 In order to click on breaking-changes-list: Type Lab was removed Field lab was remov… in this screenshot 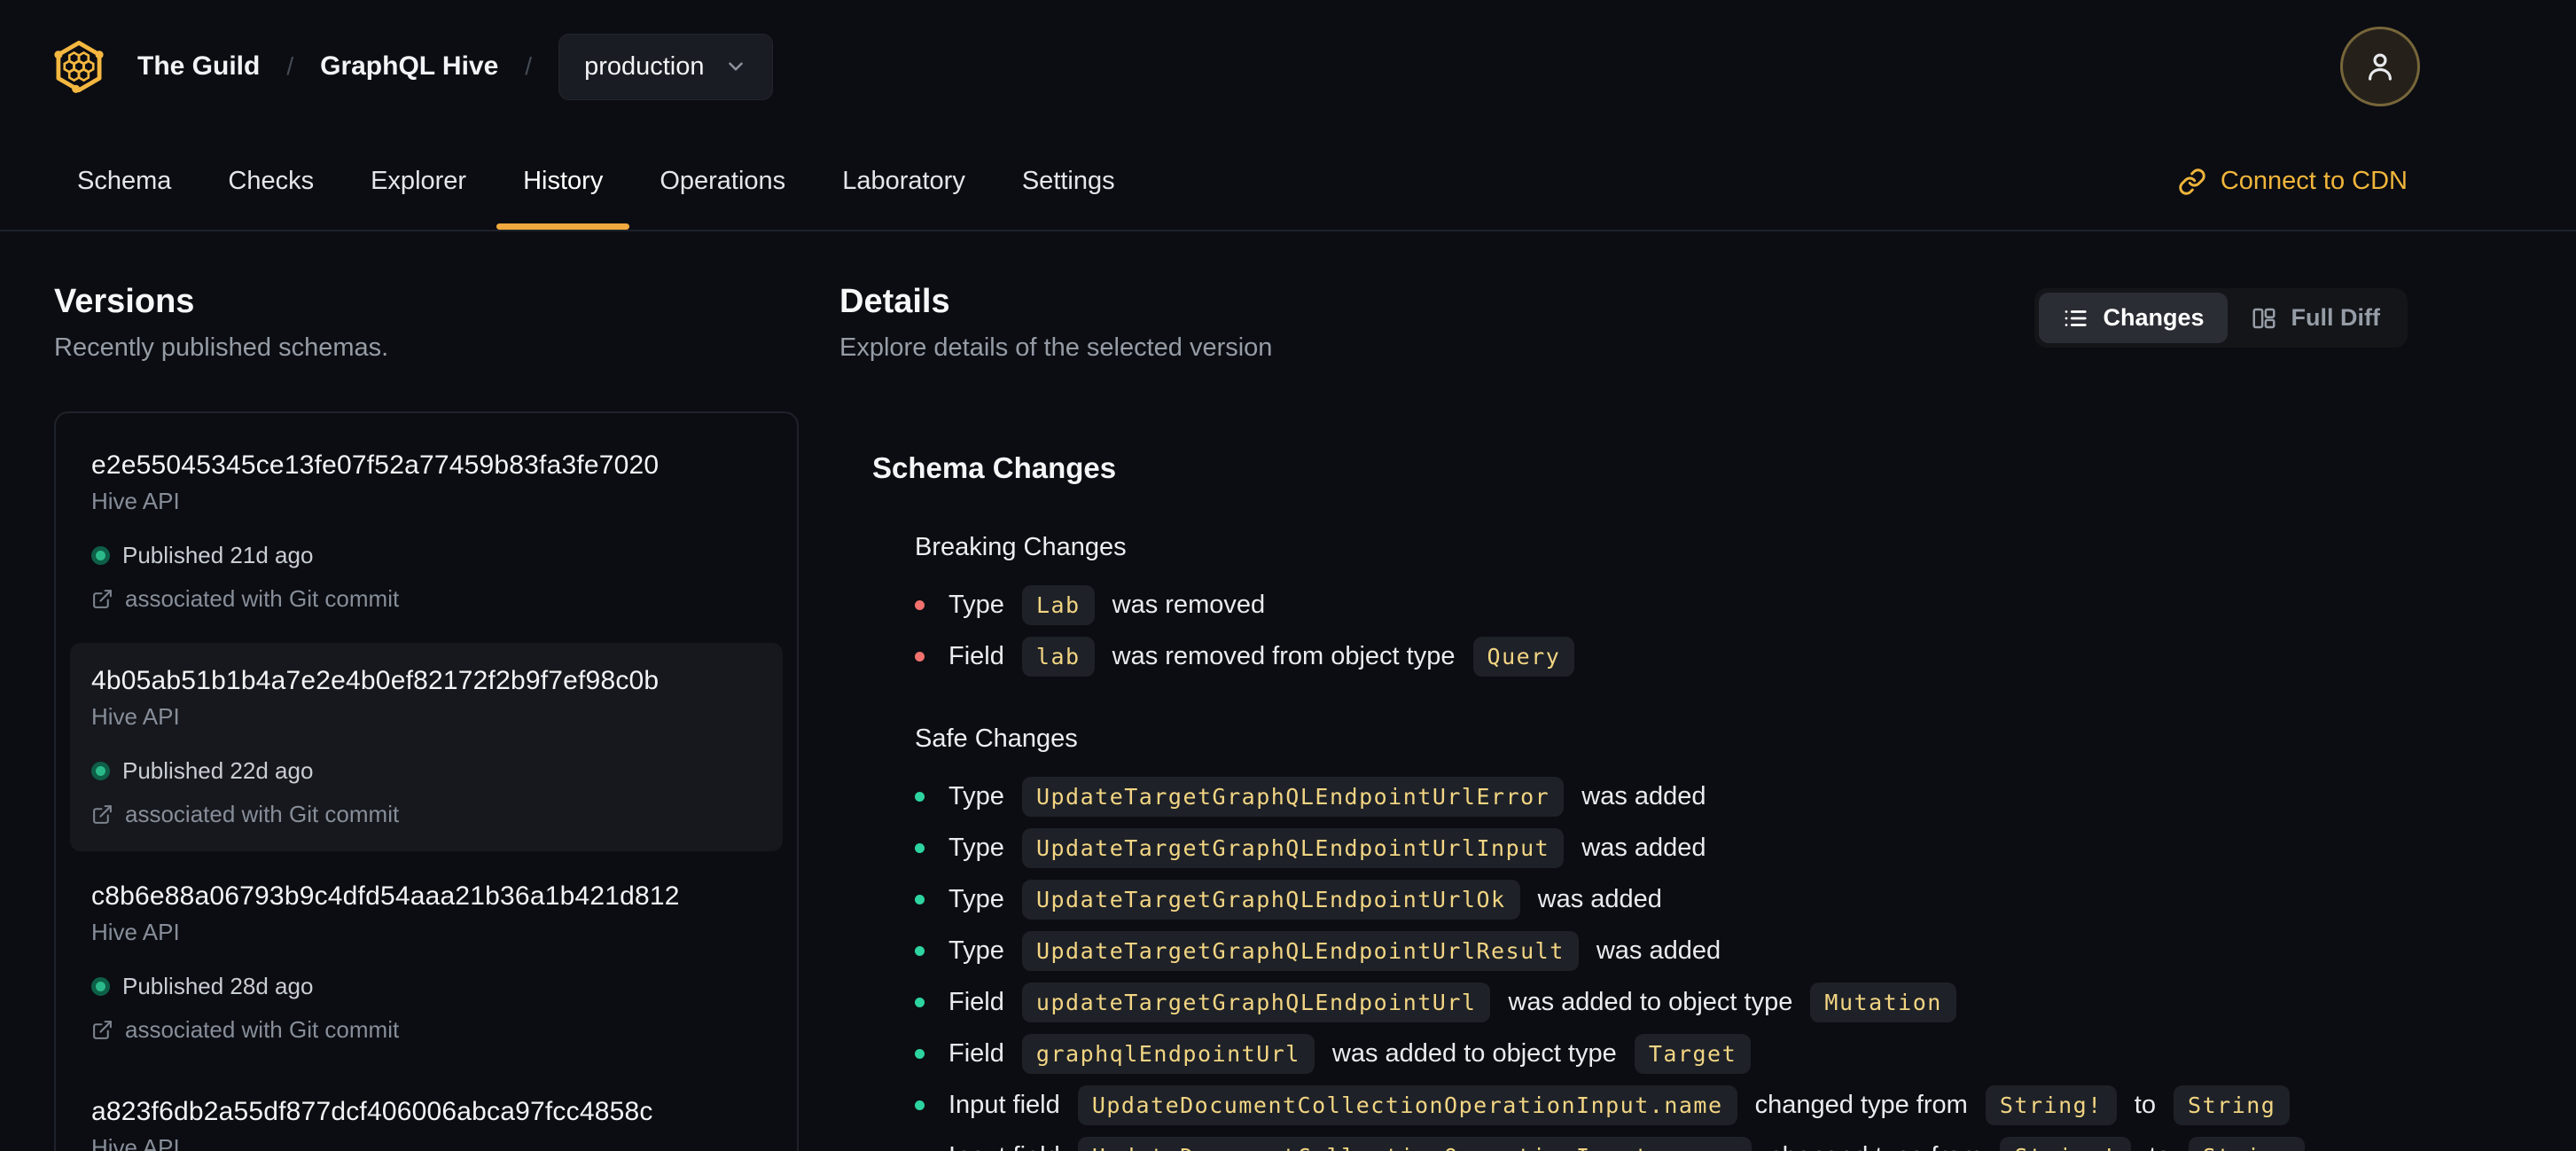, I will do `click(1661, 631)`.